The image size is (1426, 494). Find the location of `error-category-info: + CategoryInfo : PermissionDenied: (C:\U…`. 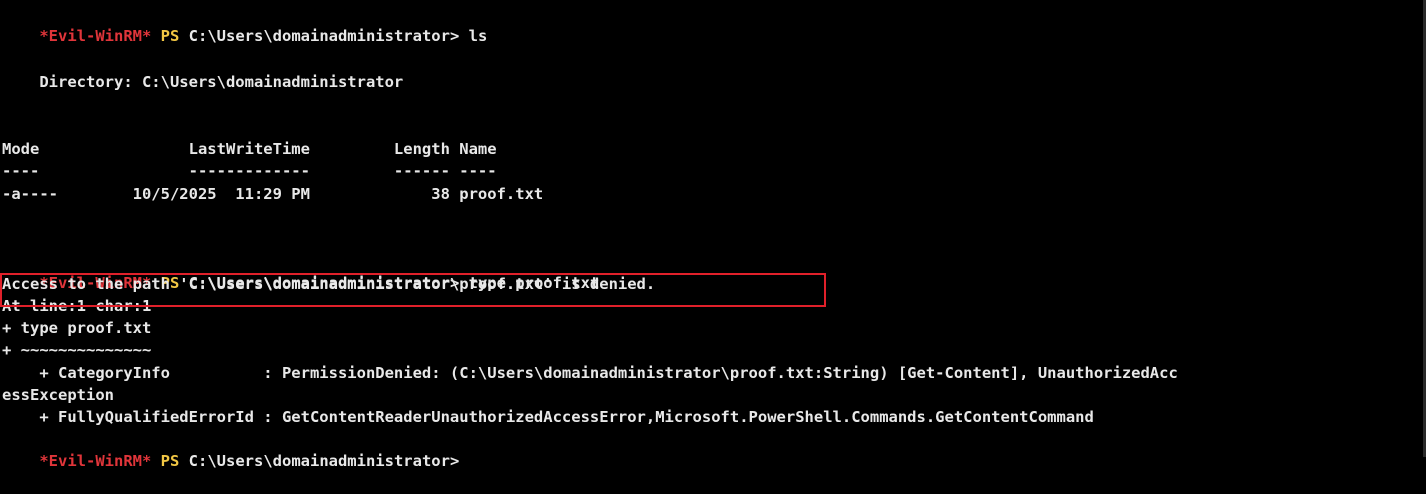

error-category-info: + CategoryInfo : PermissionDenied: (C:\U… is located at coordinates (590, 373).